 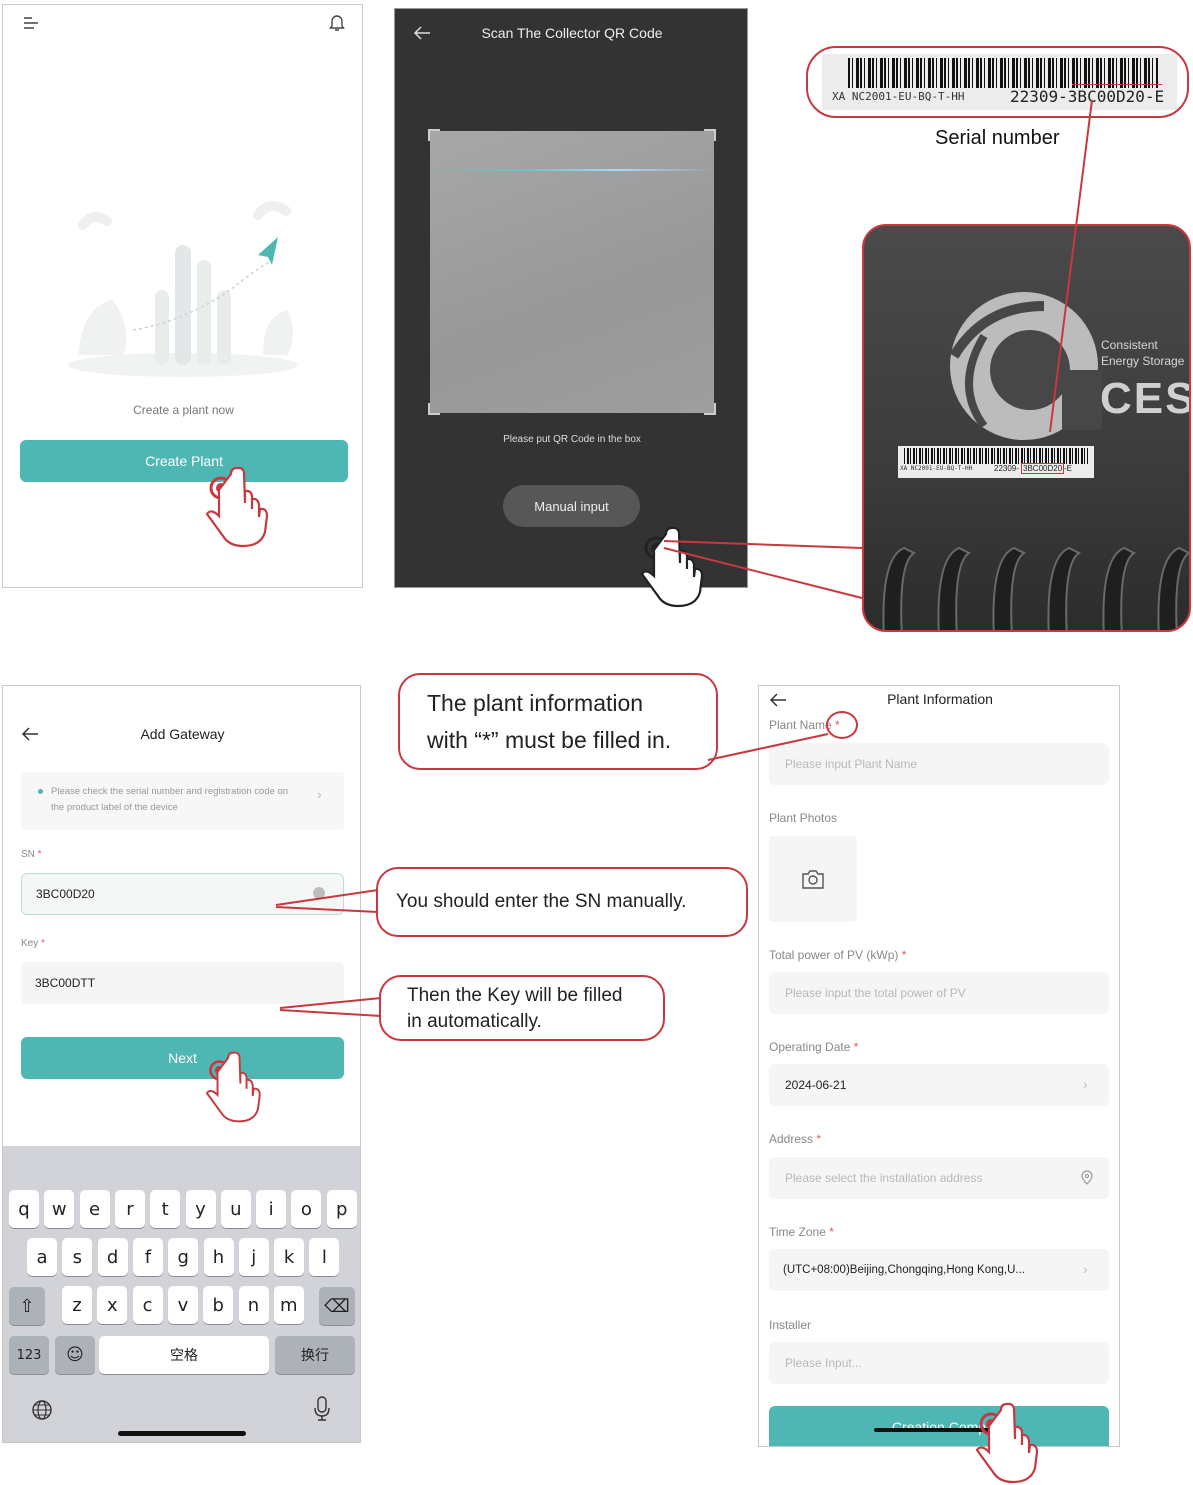 I want to click on connector-sn-bottom, so click(x=327, y=909).